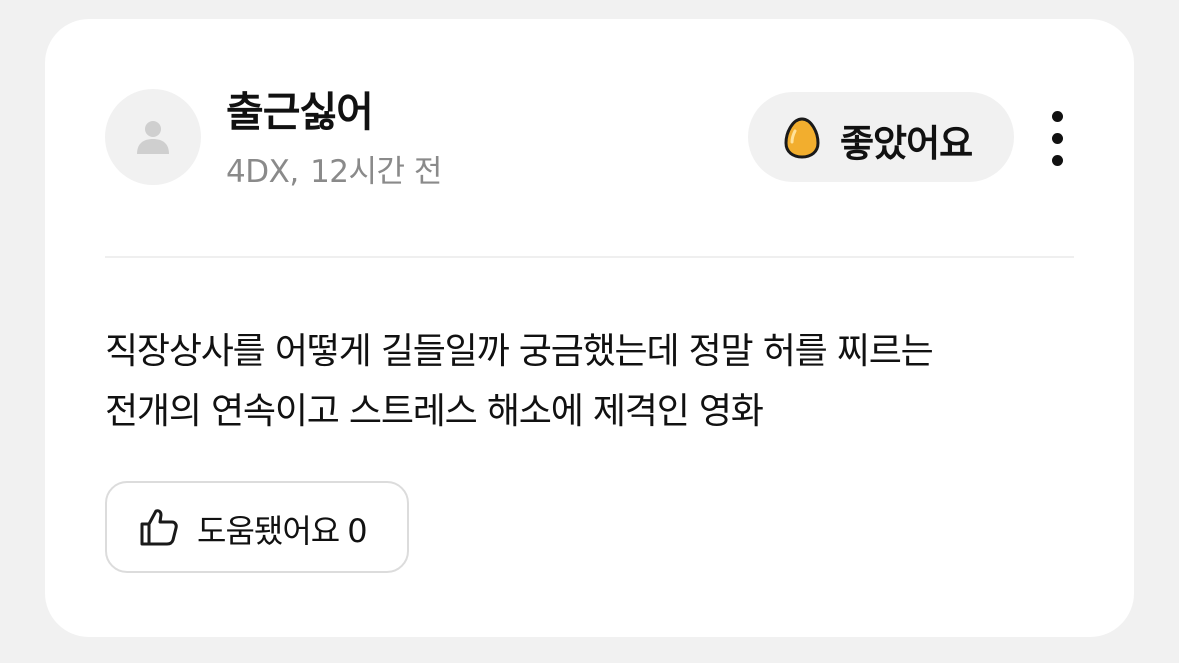 This screenshot has width=1179, height=663. What do you see at coordinates (802, 138) in the screenshot?
I see `egg-icon` at bounding box center [802, 138].